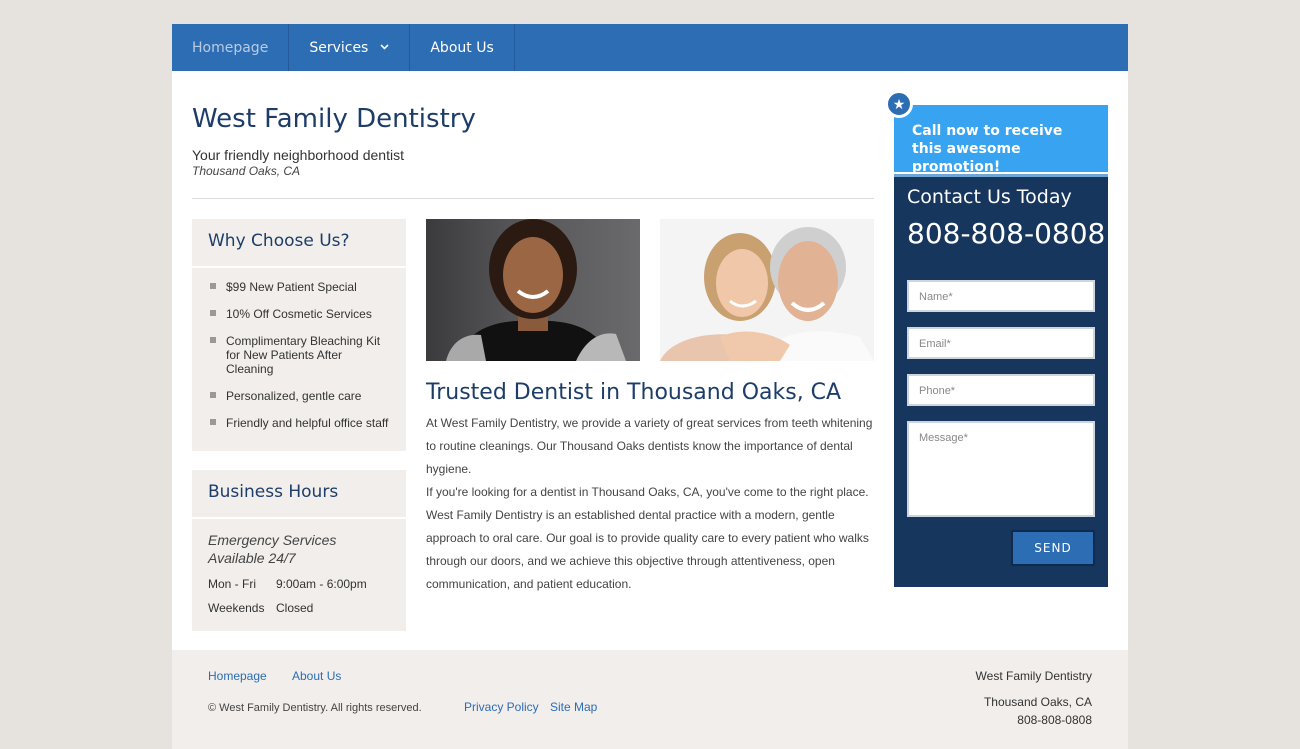 The width and height of the screenshot is (1300, 749). Describe the element at coordinates (316, 676) in the screenshot. I see `footer-link-about-us: About Us` at that location.